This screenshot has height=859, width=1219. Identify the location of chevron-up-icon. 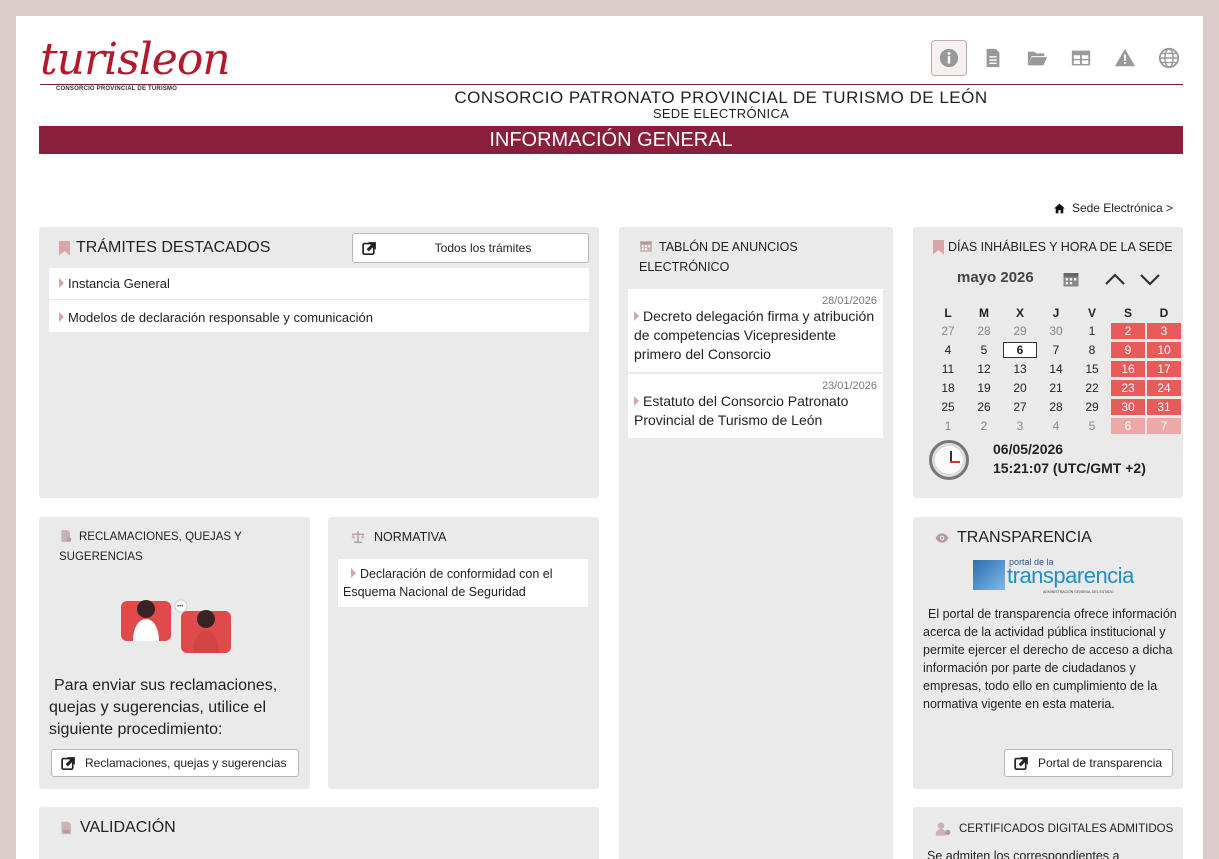
(1115, 279).